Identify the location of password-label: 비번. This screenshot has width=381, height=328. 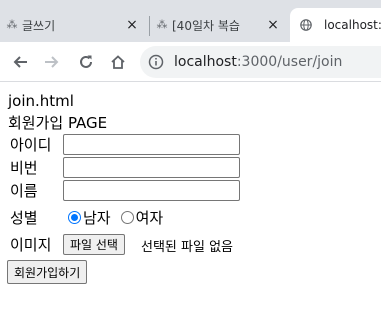
(24, 168).